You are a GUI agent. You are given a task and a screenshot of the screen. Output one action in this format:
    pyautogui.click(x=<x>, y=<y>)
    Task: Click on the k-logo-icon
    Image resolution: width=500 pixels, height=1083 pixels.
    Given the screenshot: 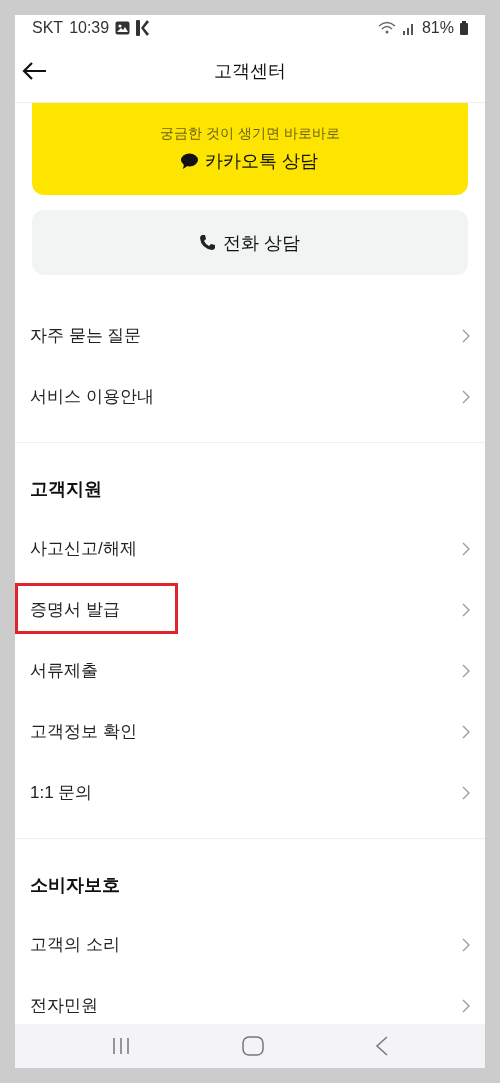 What is the action you would take?
    pyautogui.click(x=143, y=27)
    